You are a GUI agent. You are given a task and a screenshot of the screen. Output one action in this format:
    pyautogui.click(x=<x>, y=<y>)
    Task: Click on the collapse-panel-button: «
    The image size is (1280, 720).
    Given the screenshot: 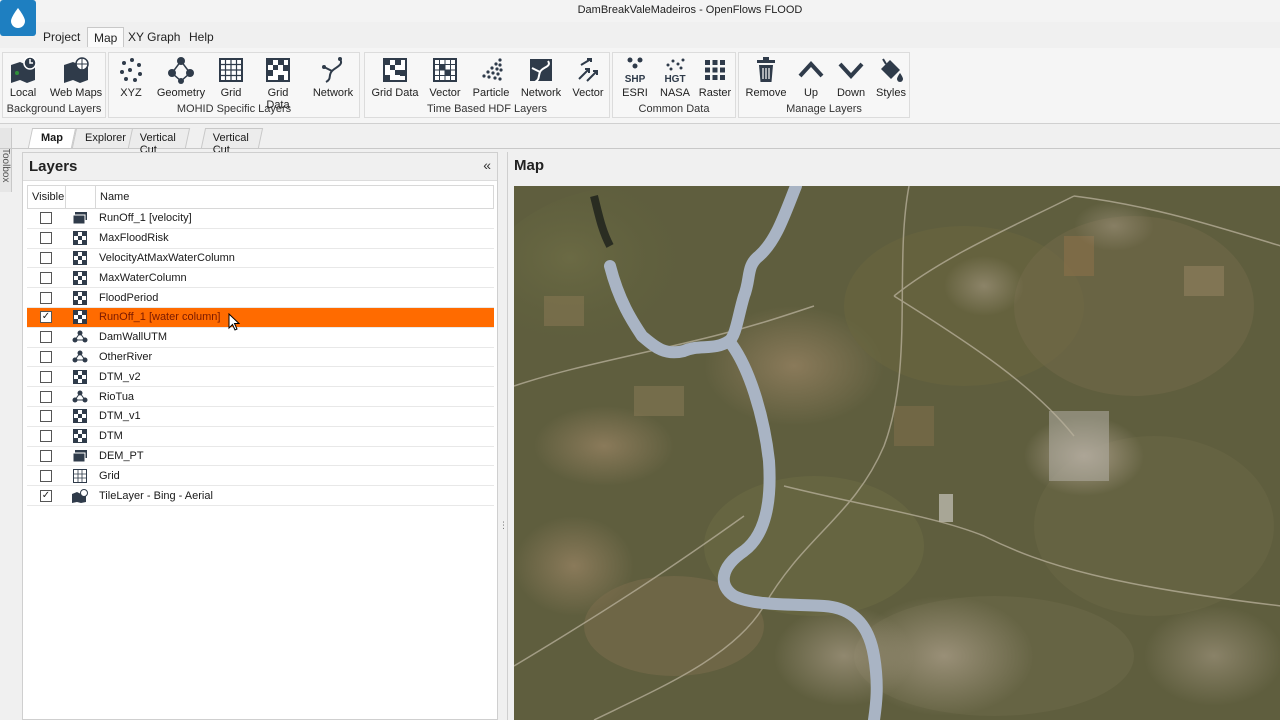 What is the action you would take?
    pyautogui.click(x=487, y=165)
    